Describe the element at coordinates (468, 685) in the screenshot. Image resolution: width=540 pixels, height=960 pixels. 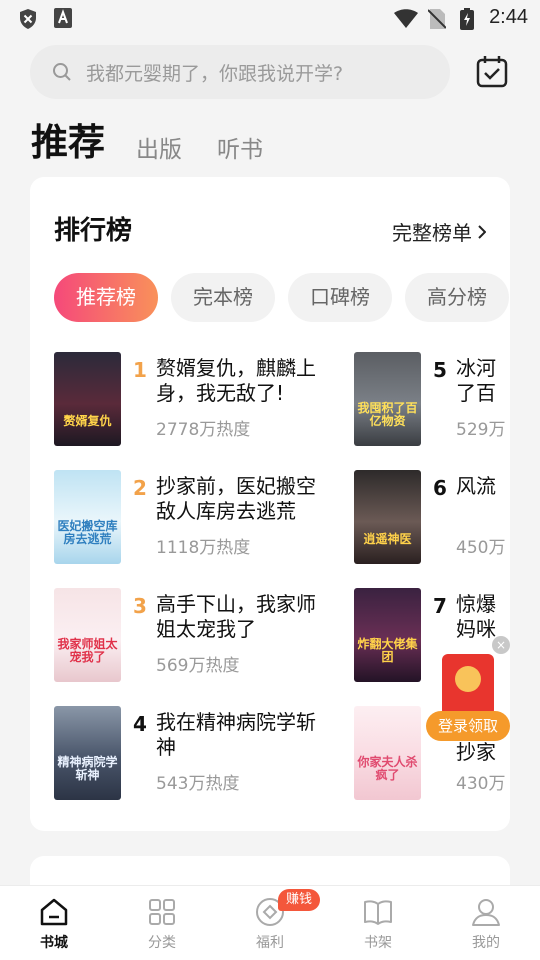
I see `red-envelope-icon` at that location.